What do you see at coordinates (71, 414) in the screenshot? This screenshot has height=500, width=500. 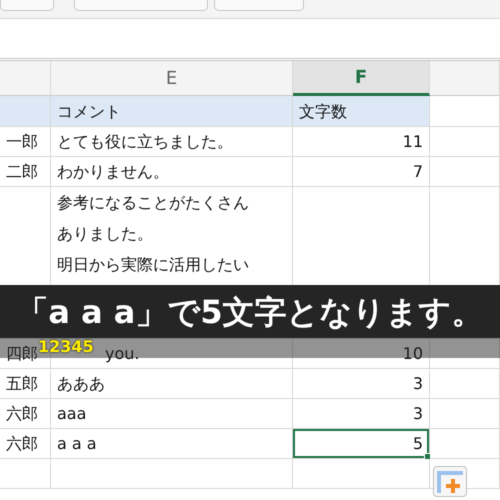 I see `table-cell-text: aaa` at bounding box center [71, 414].